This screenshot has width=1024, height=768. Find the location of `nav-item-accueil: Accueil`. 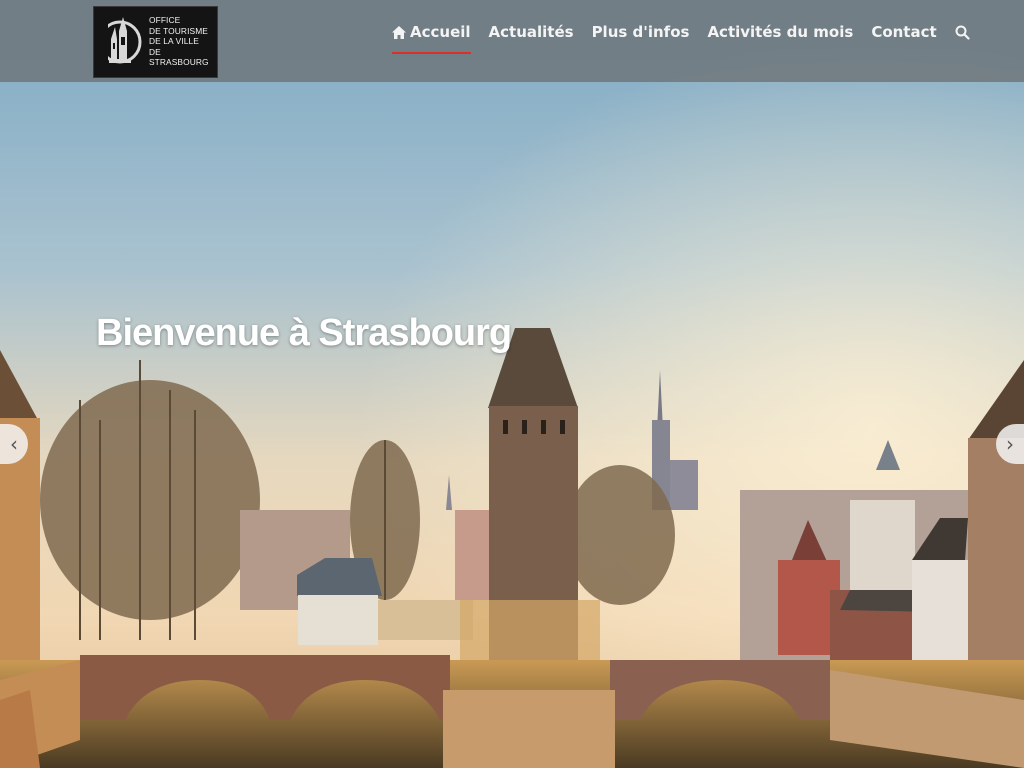

nav-item-accueil: Accueil is located at coordinates (431, 38).